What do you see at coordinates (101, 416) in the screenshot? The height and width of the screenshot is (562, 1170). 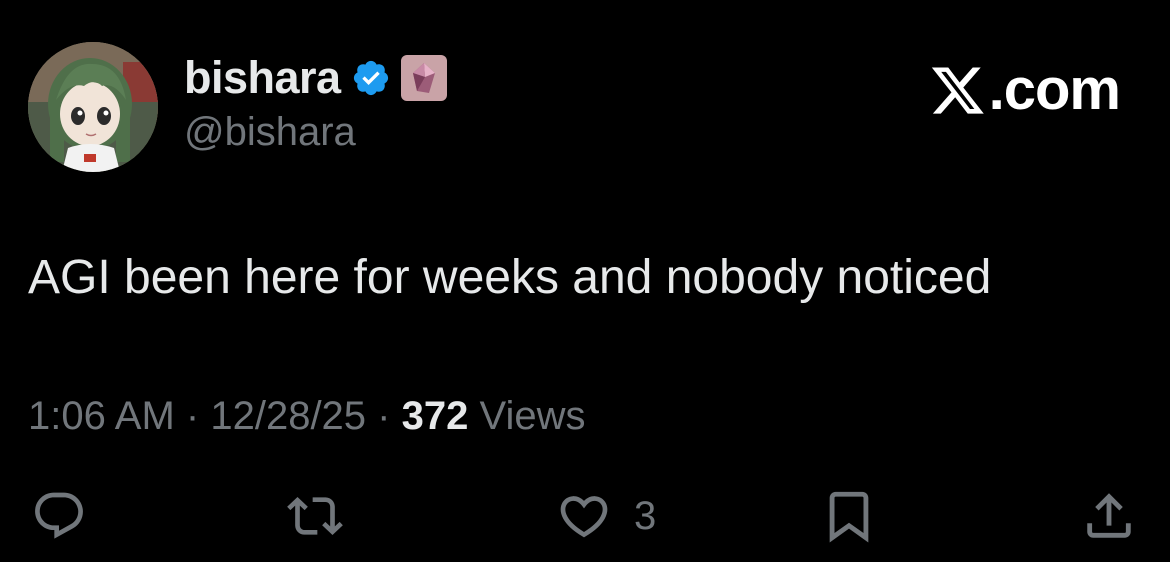 I see `tweet-time: 1:06 AM` at bounding box center [101, 416].